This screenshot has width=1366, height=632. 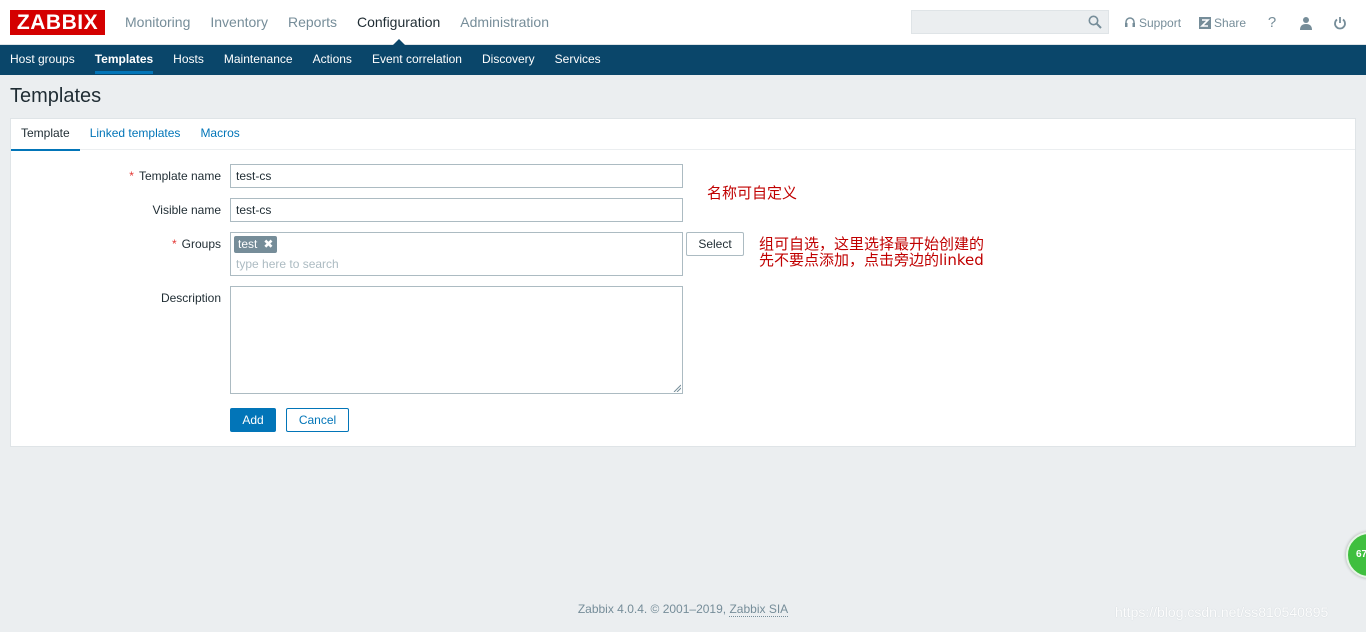 I want to click on support-label: Support, so click(x=1160, y=22).